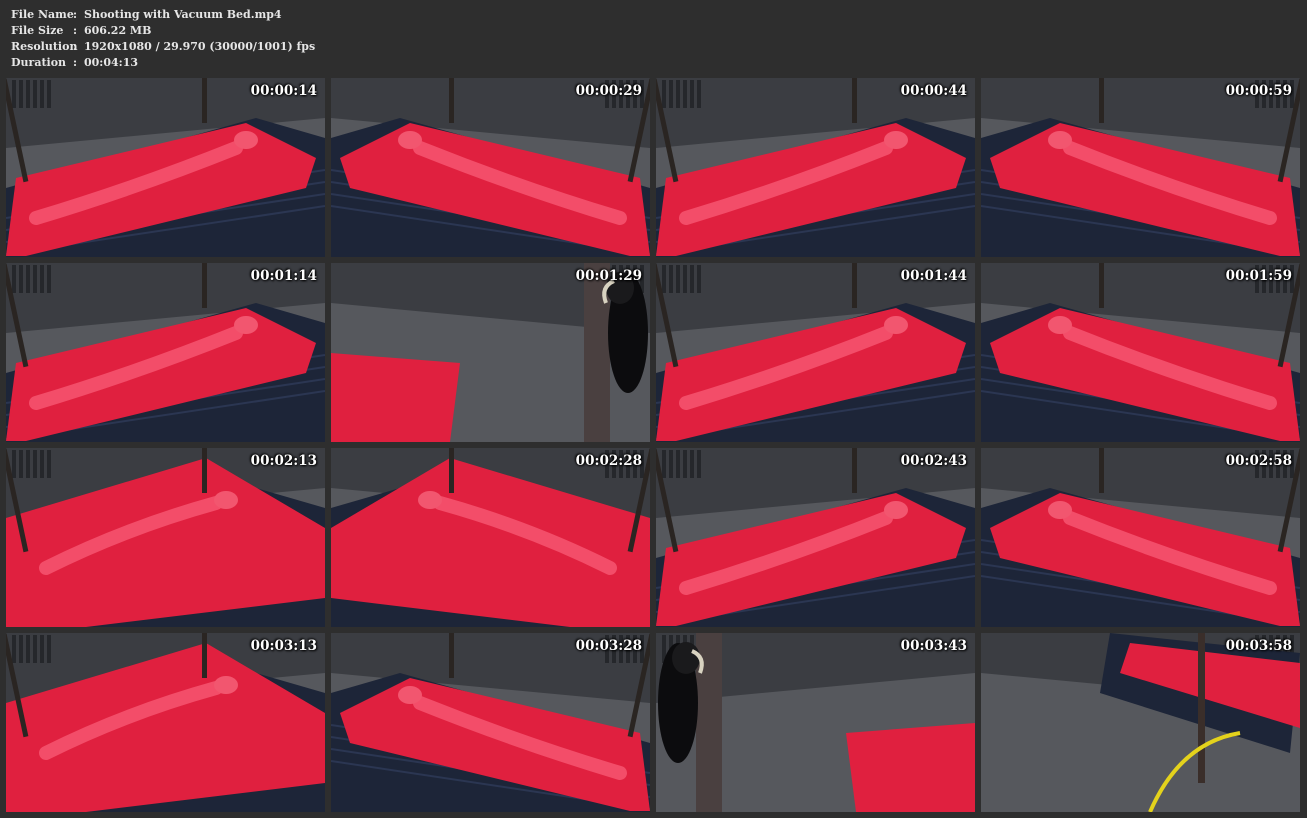 This screenshot has width=1307, height=818. Describe the element at coordinates (1258, 461) in the screenshot. I see `thumbnail-timestamp: 00:02:58` at that location.